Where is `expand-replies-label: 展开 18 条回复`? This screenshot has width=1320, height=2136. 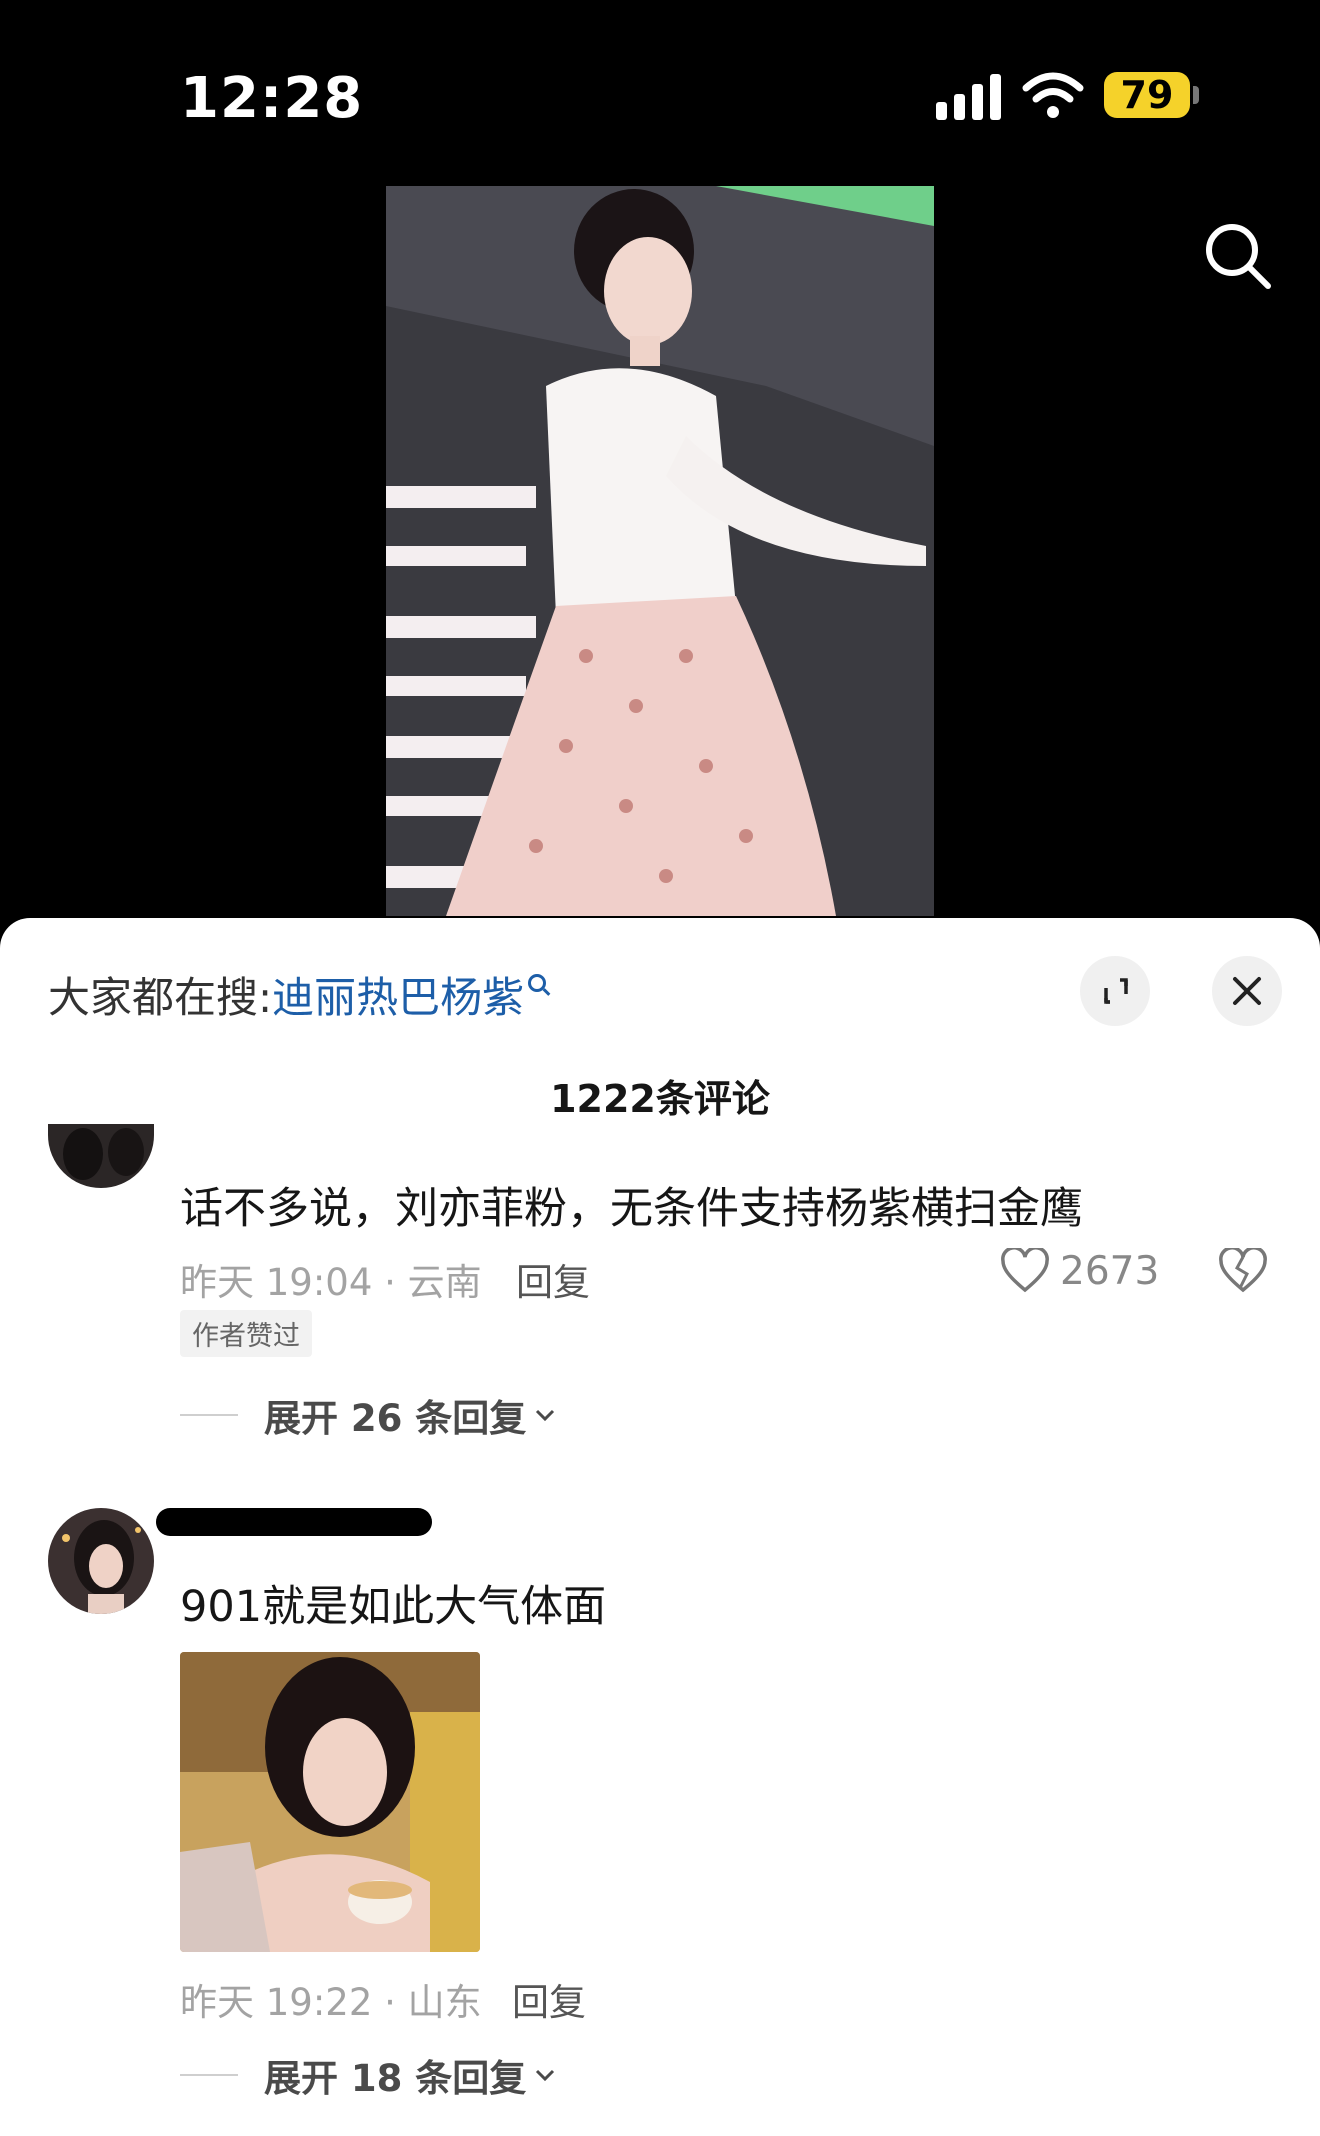
expand-replies-label: 展开 18 条回复 is located at coordinates (395, 2078).